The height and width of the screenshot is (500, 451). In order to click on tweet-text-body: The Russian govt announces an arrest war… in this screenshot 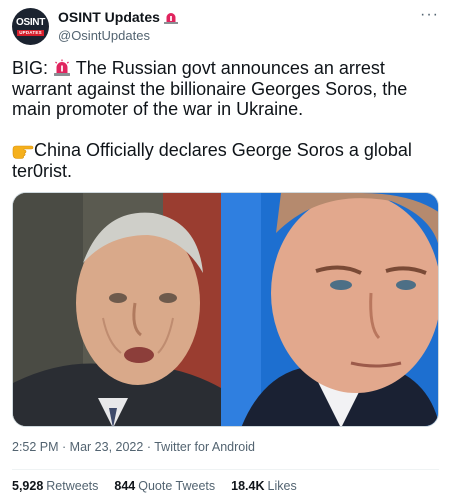, I will do `click(210, 88)`.